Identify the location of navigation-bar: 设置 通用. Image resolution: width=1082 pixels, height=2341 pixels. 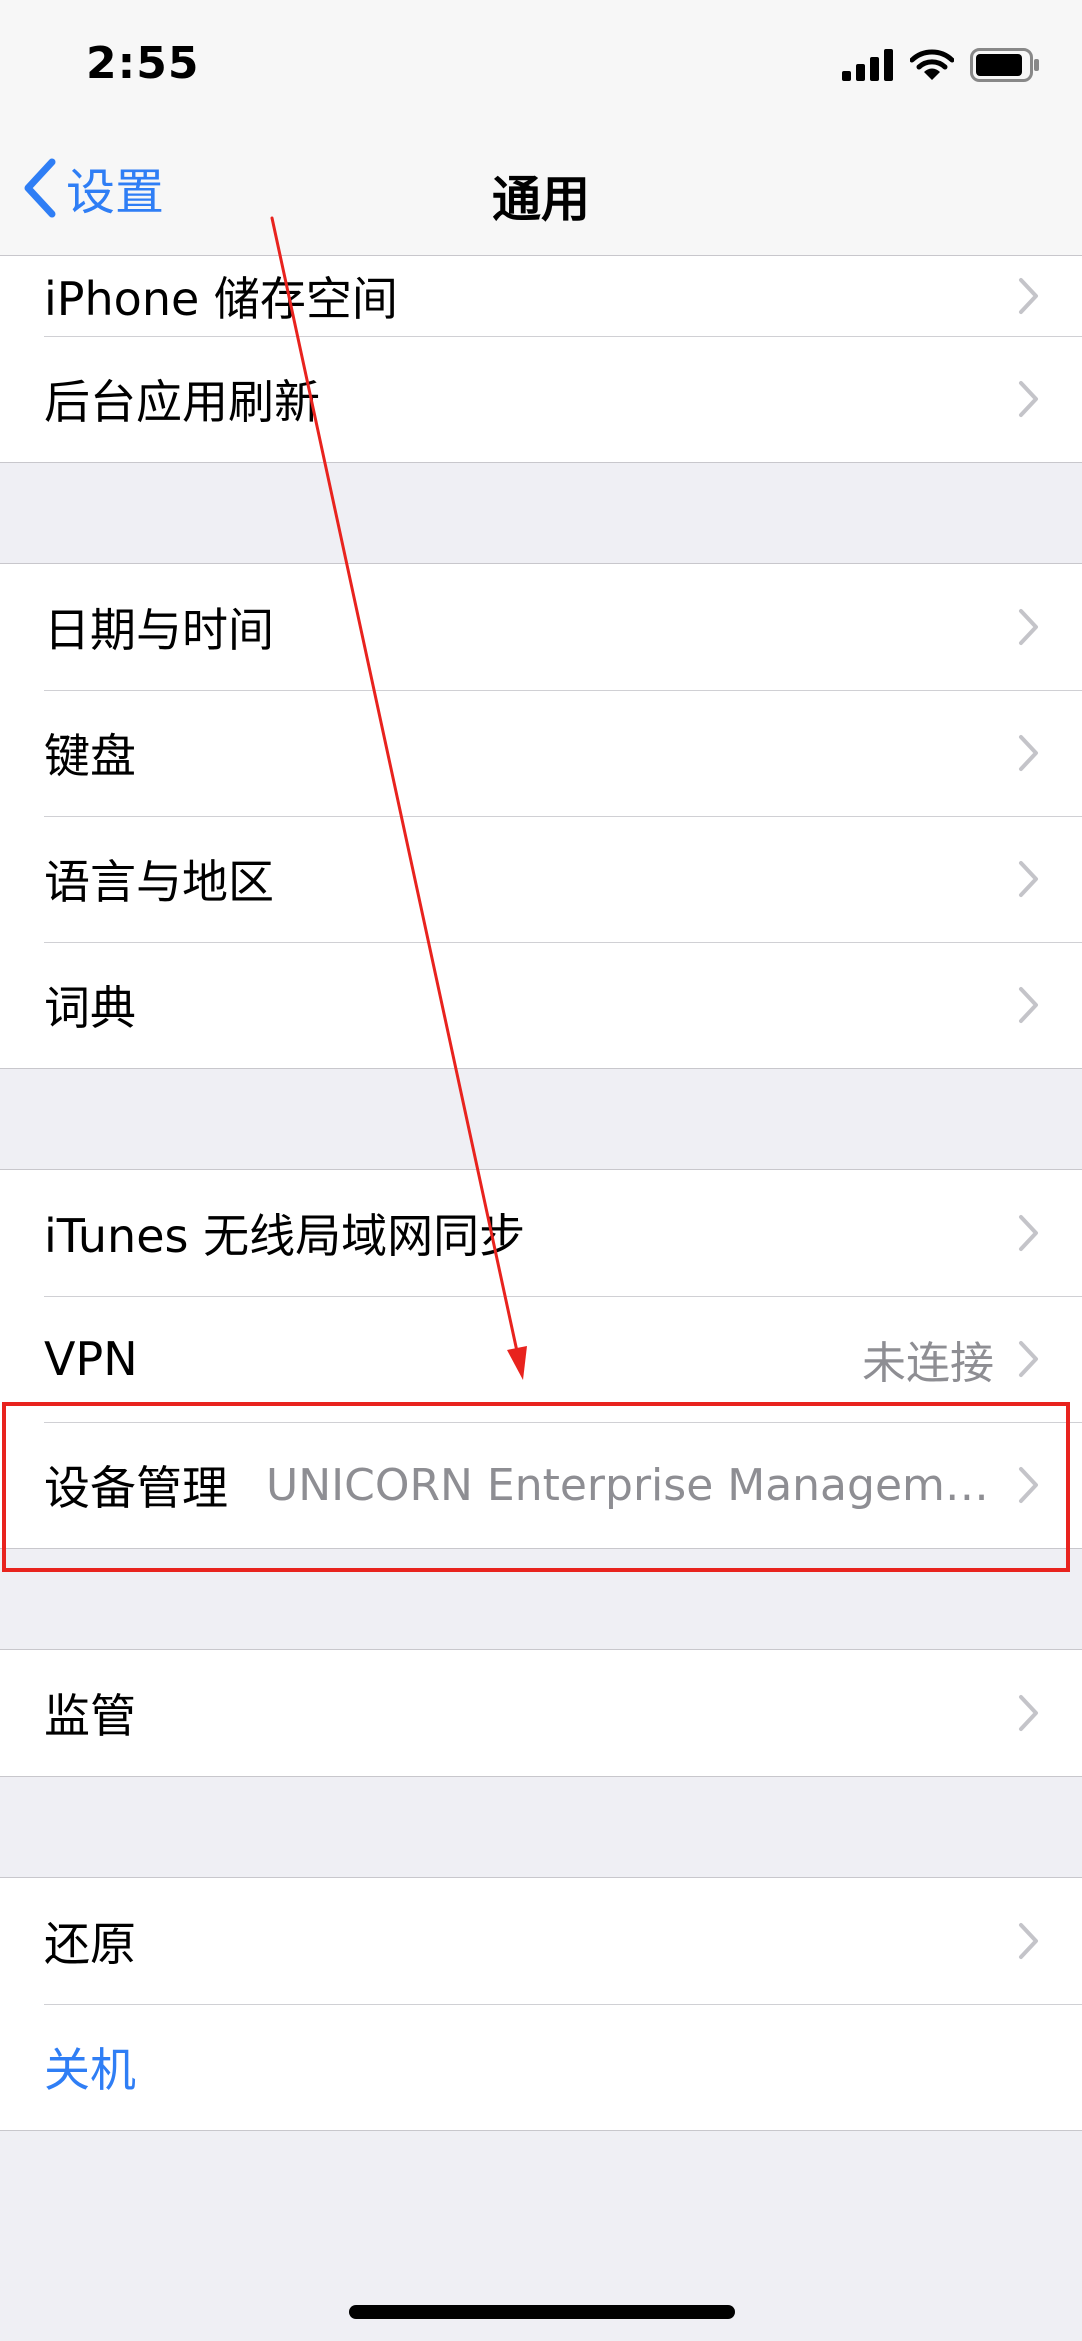
(541, 193).